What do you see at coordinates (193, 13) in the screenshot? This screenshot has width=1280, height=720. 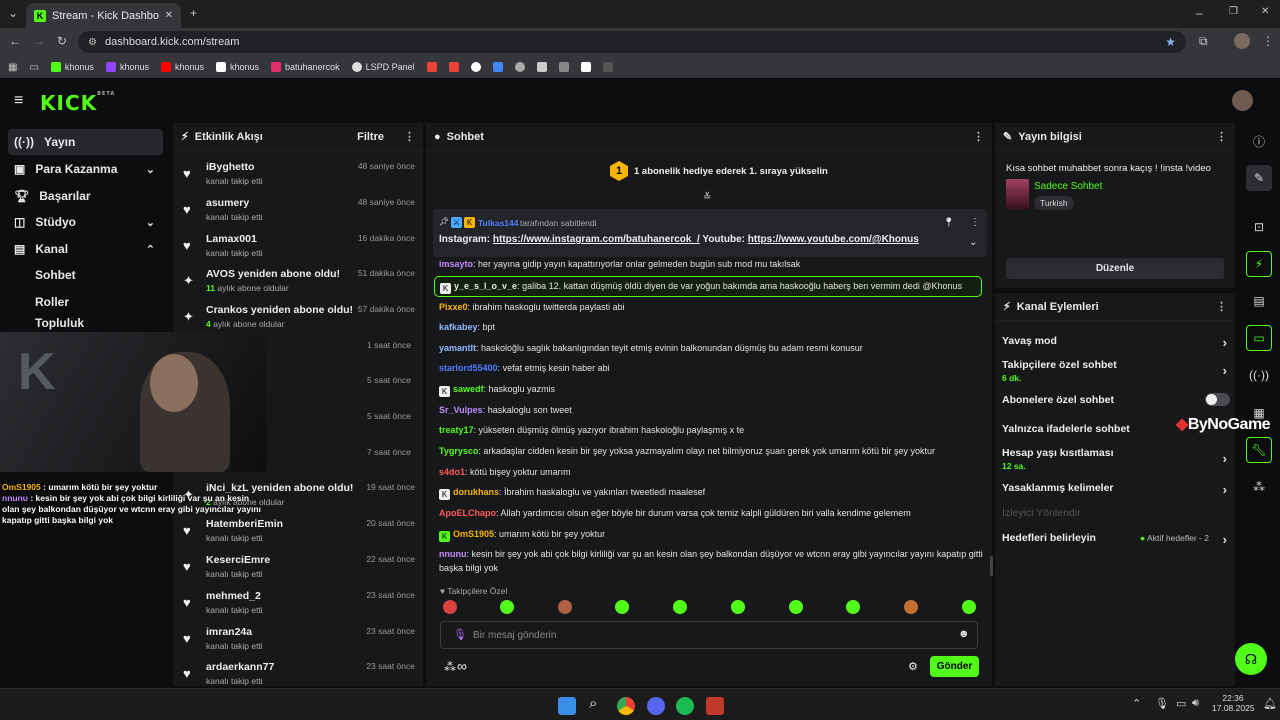 I see `new-tab-icon: +` at bounding box center [193, 13].